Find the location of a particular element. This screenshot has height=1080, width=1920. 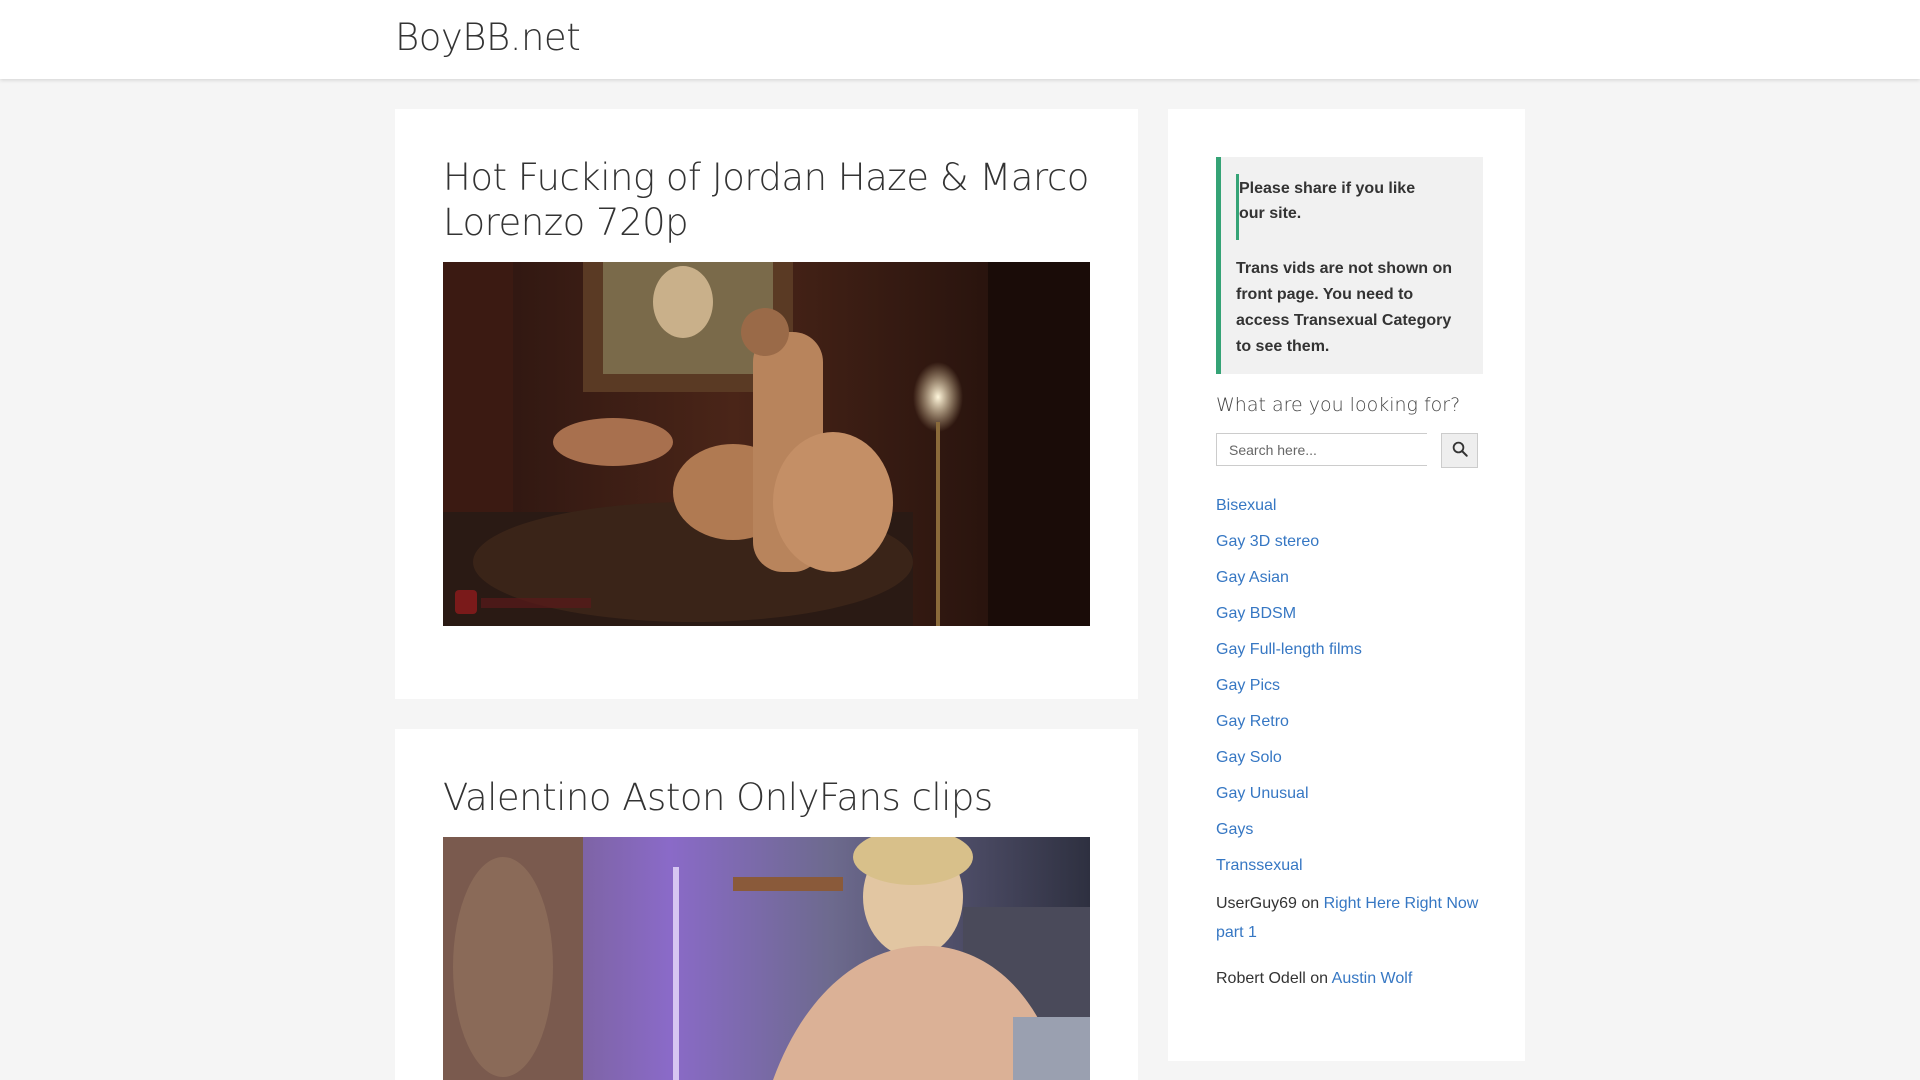

comment-author: Robert Odell is located at coordinates (1261, 978).